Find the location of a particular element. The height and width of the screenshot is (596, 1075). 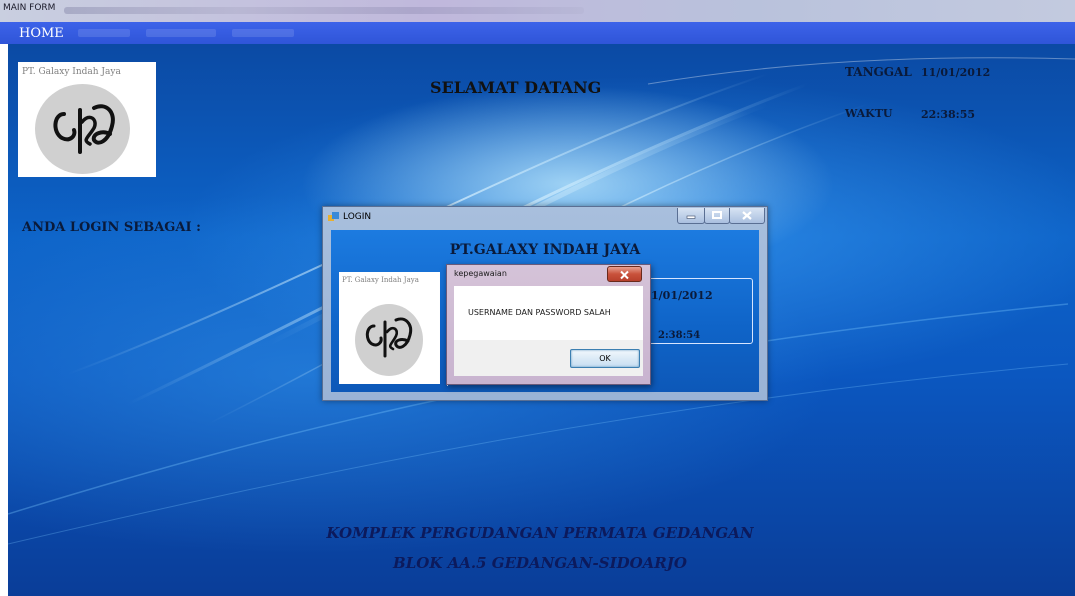

time-label: WAKTU is located at coordinates (869, 113).